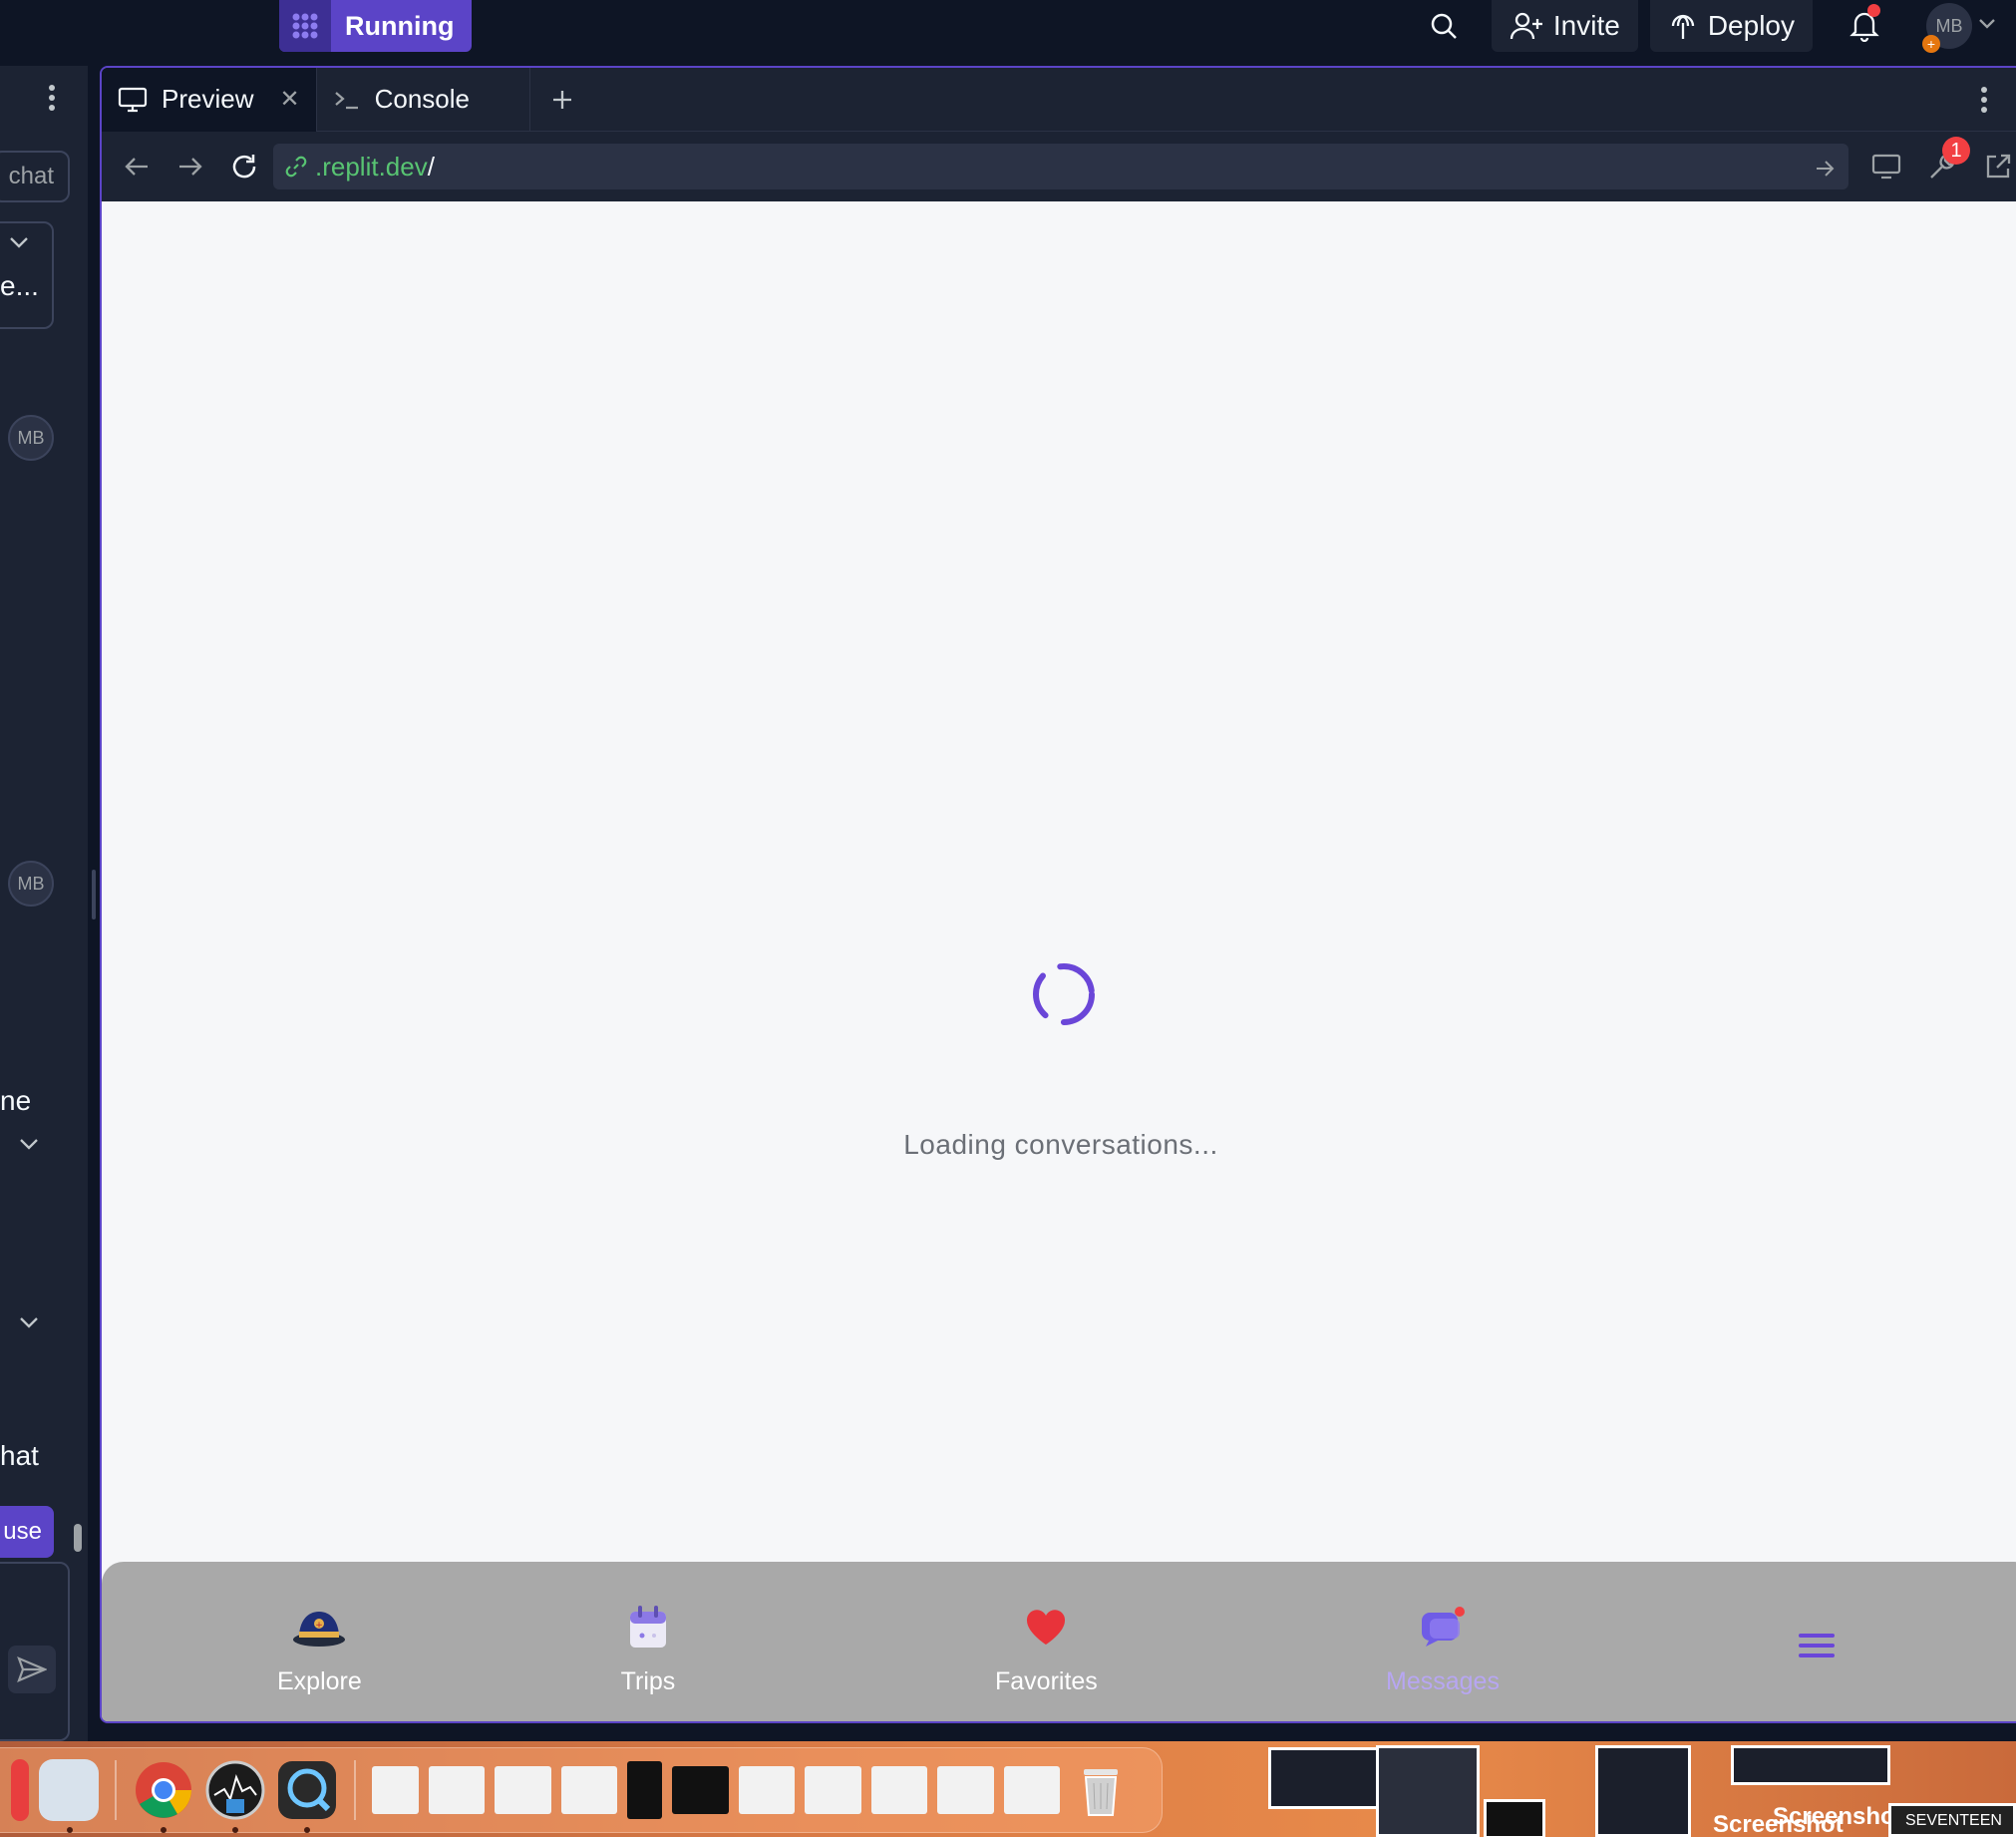 Image resolution: width=2016 pixels, height=1837 pixels. I want to click on url-input: .replit.dev/, so click(1060, 166).